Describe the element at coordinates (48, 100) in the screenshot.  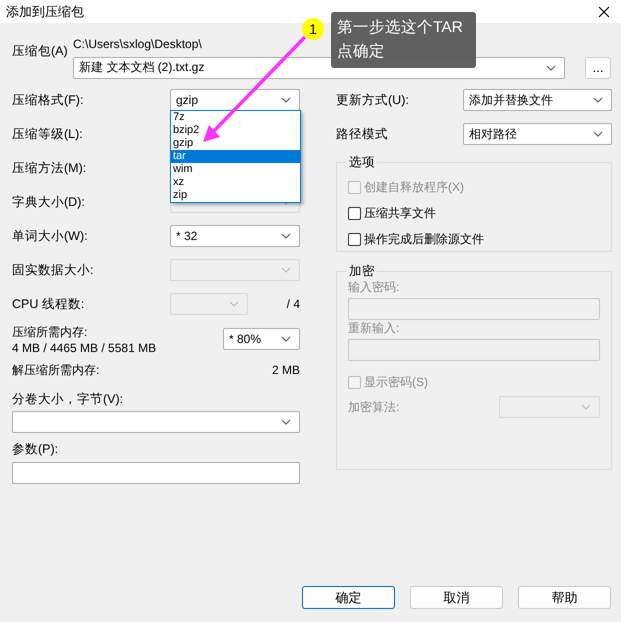
I see `field-label: 压缩格式(F):` at that location.